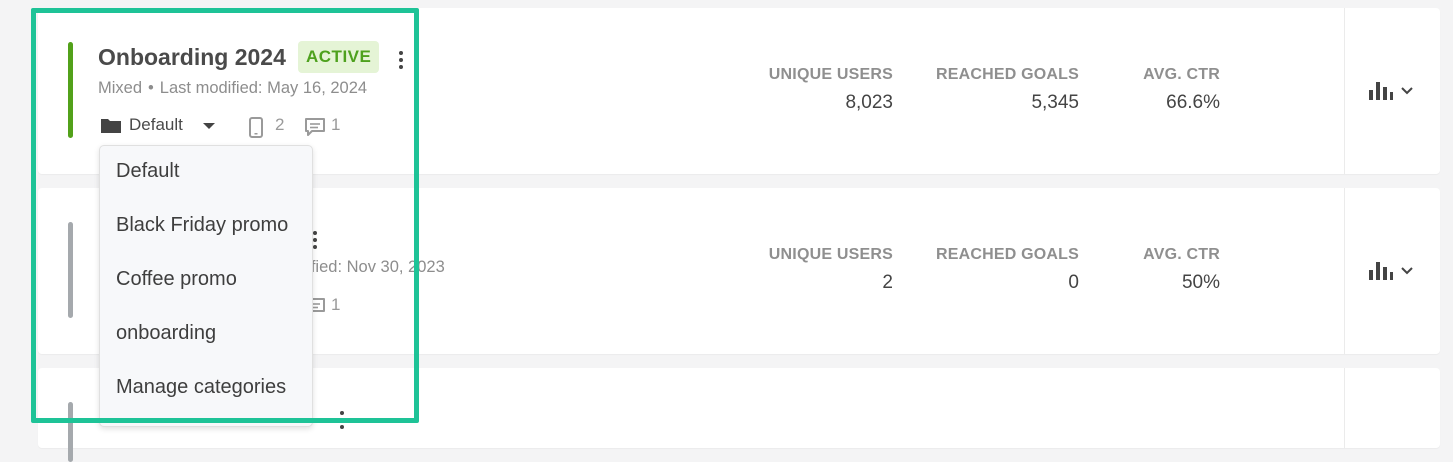 Image resolution: width=1453 pixels, height=462 pixels. I want to click on campaign-type: Mixed, so click(120, 88).